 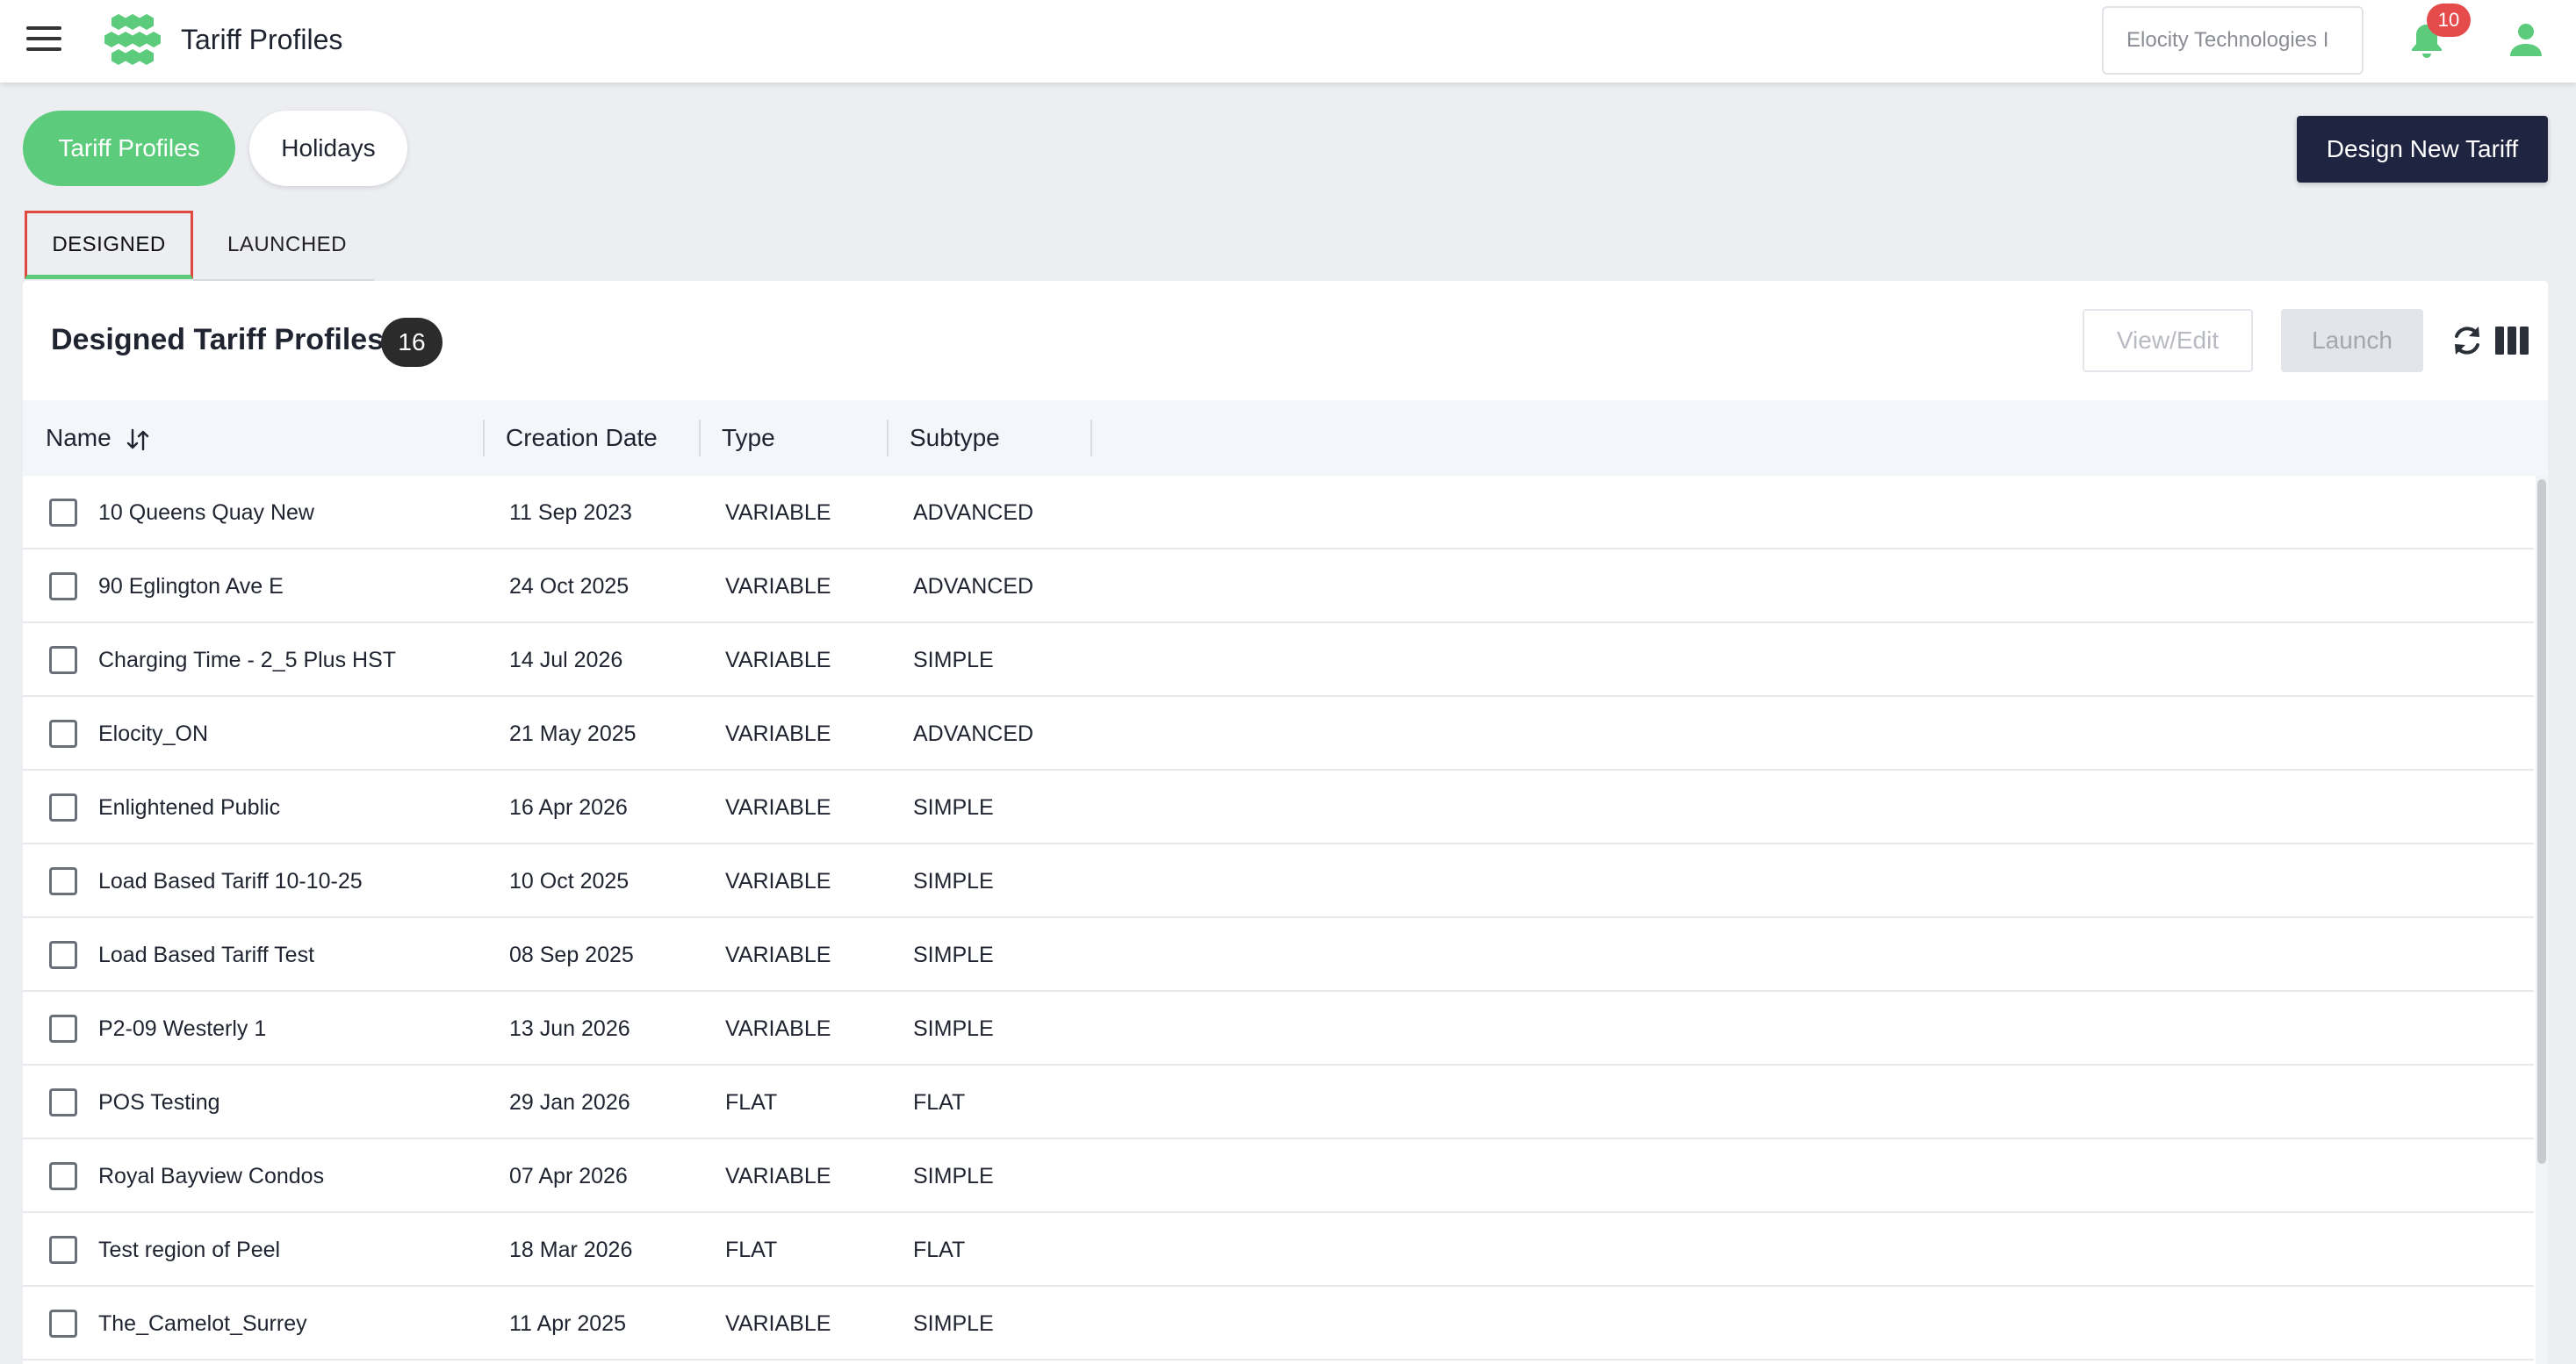 What do you see at coordinates (2541, 821) in the screenshot?
I see `scrollbar-thumb` at bounding box center [2541, 821].